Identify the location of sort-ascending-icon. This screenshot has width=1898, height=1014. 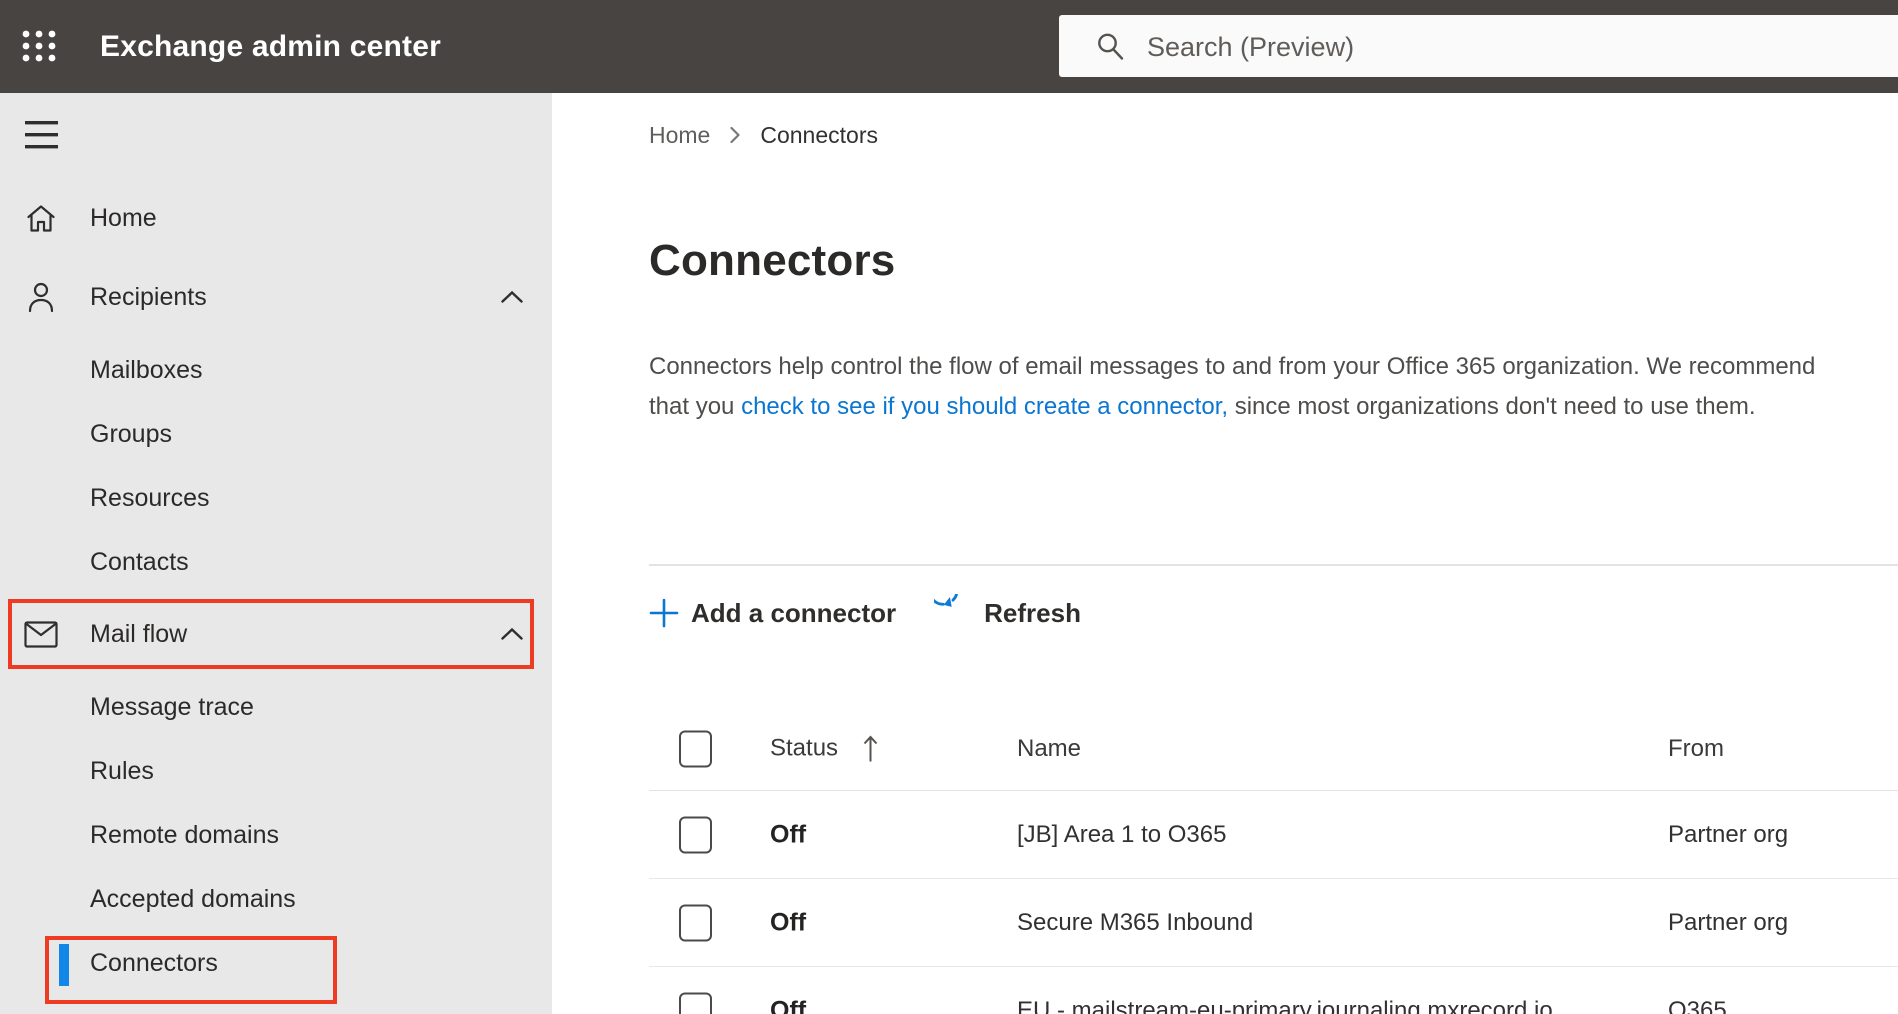
(870, 748).